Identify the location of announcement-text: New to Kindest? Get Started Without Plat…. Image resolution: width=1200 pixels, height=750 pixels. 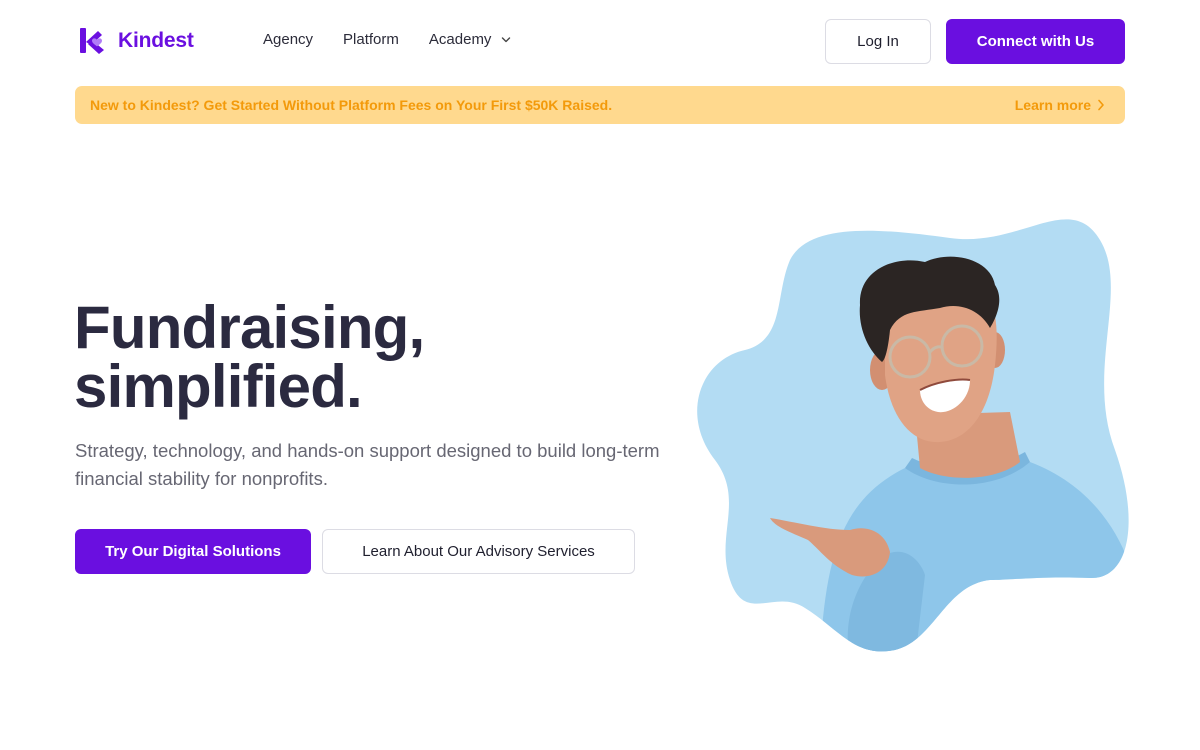
(351, 105).